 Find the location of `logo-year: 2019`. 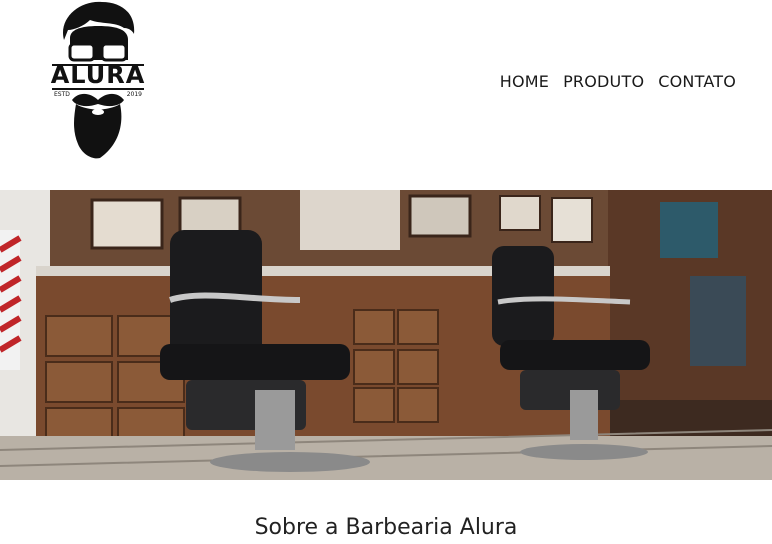

logo-year: 2019 is located at coordinates (134, 94).